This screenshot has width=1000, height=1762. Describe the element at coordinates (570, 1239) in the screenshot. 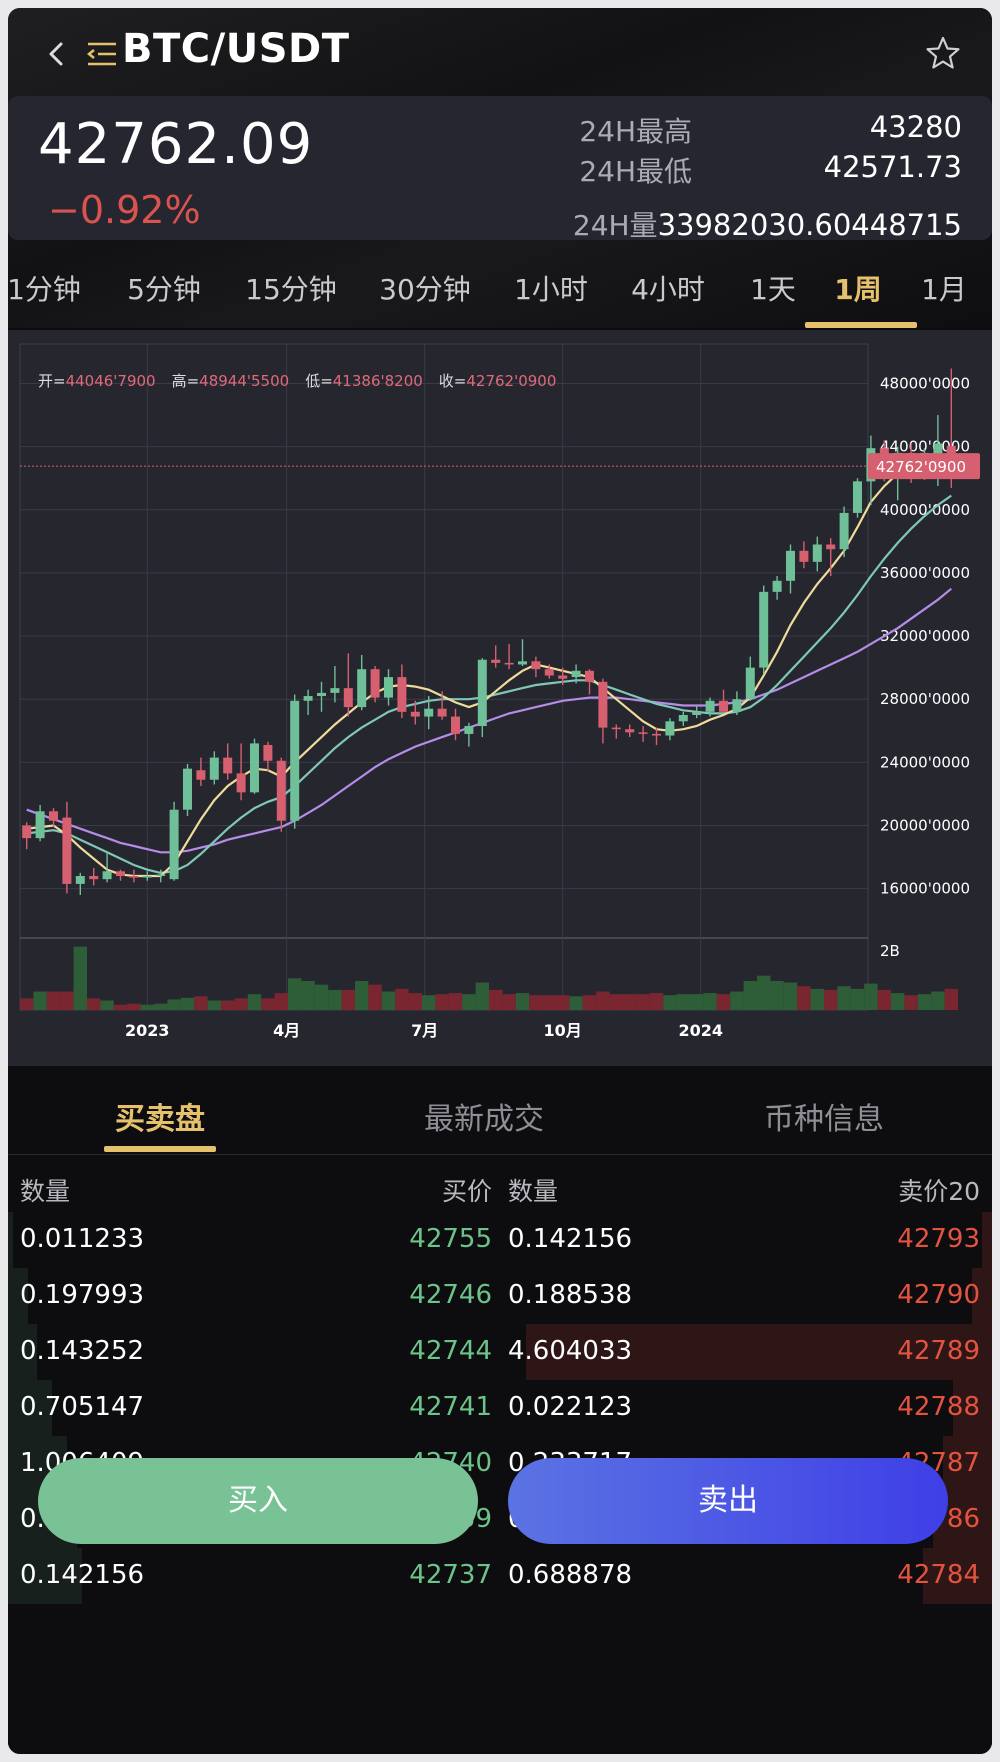

I see `ask-qty: 0.142156` at that location.